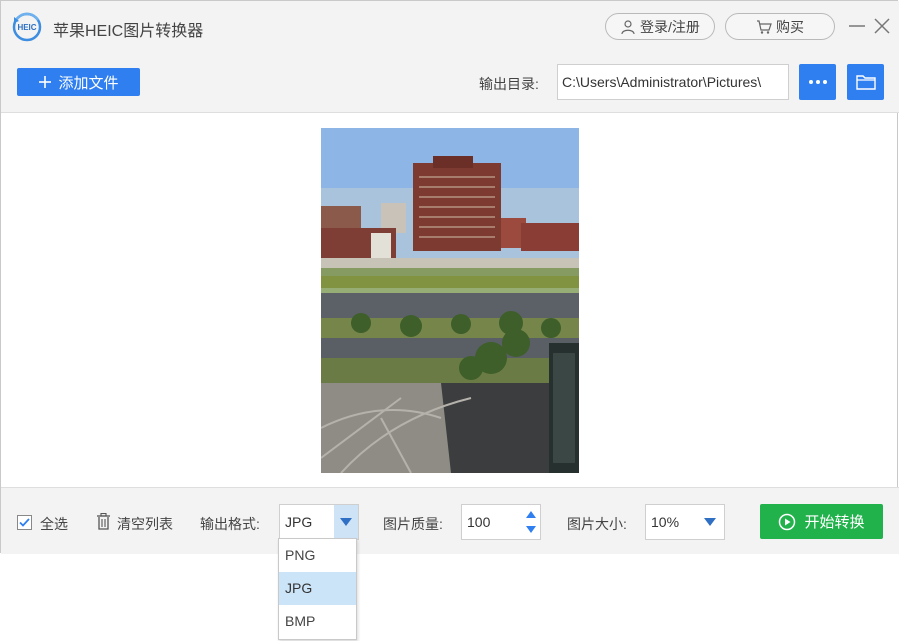 The width and height of the screenshot is (900, 641). Describe the element at coordinates (317, 555) in the screenshot. I see `format-option-png: PNG` at that location.